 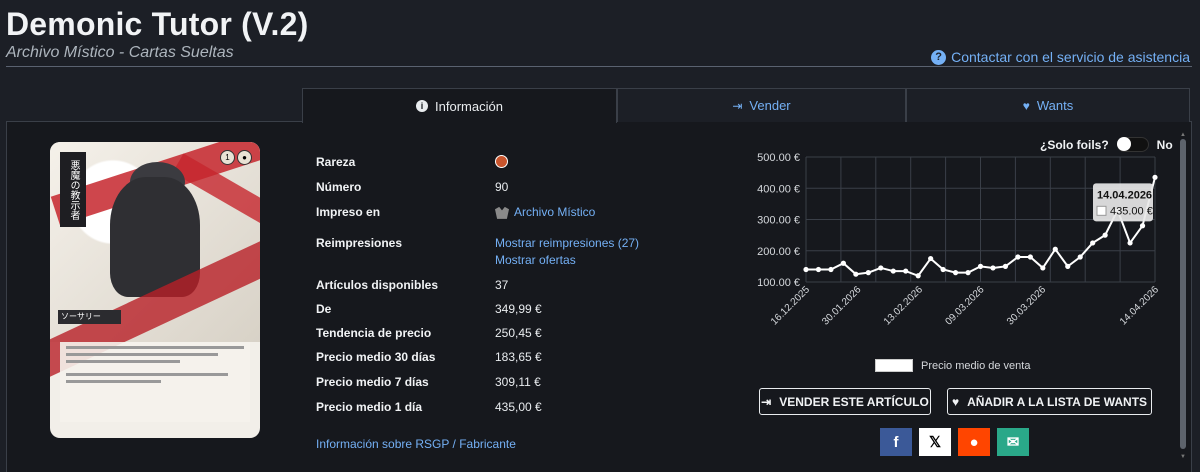 What do you see at coordinates (336, 162) in the screenshot?
I see `rareza-label: Rareza` at bounding box center [336, 162].